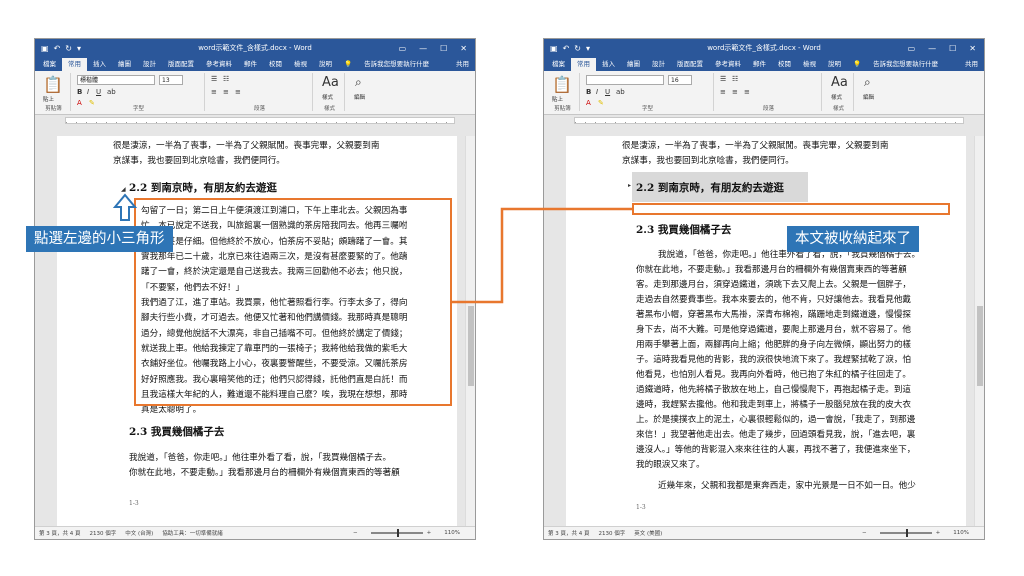 The height and width of the screenshot is (576, 1024). Describe the element at coordinates (648, 533) in the screenshot. I see `language: 英文 (美國)` at that location.